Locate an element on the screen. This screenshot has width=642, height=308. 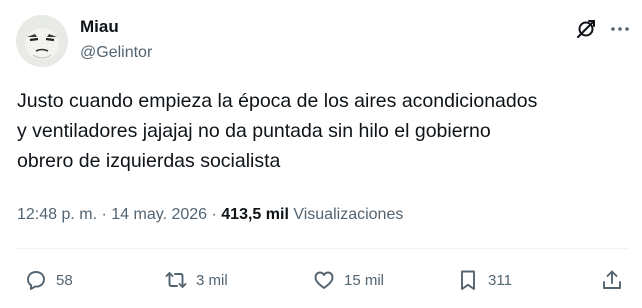
display-name: Miau is located at coordinates (99, 27).